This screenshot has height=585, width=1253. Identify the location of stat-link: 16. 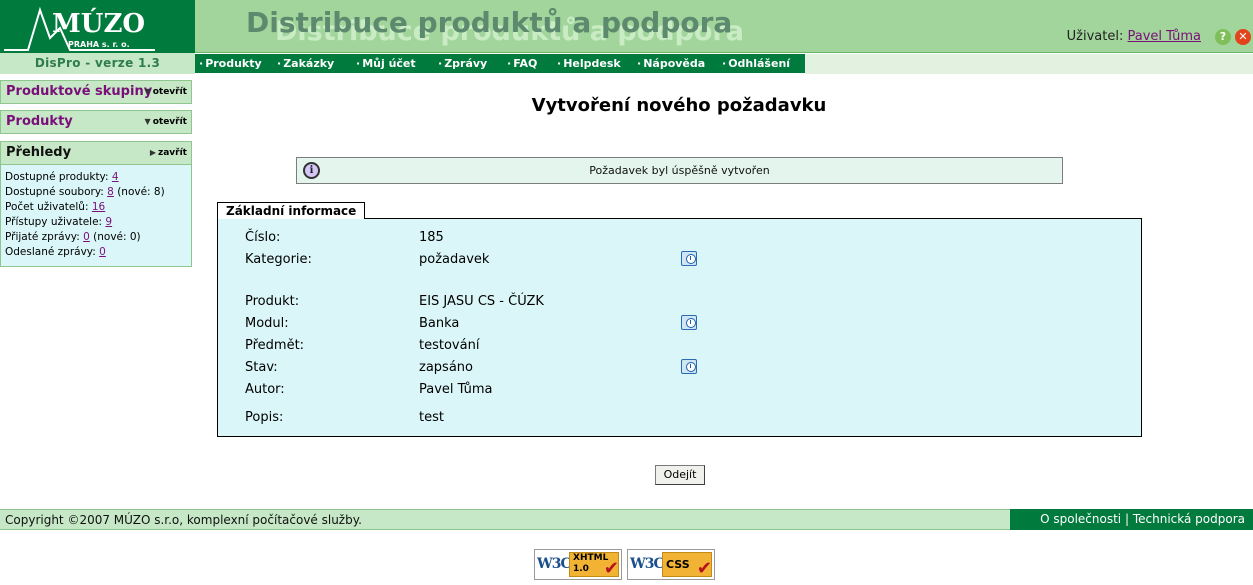
(98, 207).